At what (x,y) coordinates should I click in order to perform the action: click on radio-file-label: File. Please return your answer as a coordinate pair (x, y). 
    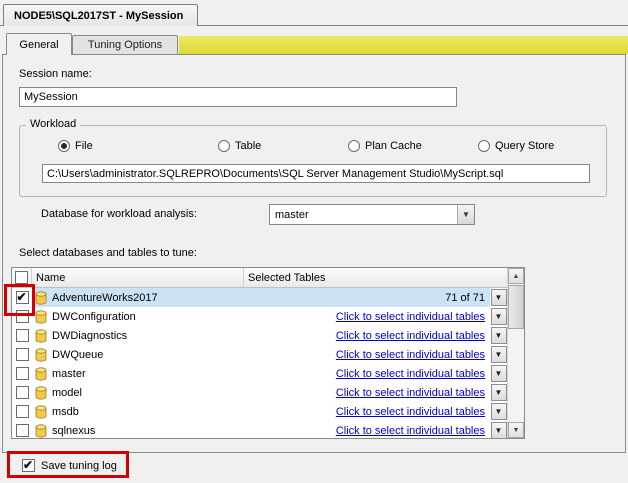
    Looking at the image, I should click on (84, 146).